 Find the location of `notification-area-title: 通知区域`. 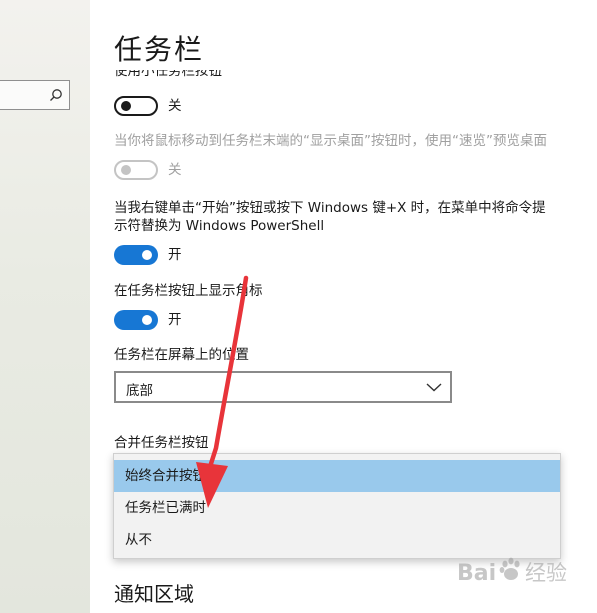

notification-area-title: 通知区域 is located at coordinates (154, 594).